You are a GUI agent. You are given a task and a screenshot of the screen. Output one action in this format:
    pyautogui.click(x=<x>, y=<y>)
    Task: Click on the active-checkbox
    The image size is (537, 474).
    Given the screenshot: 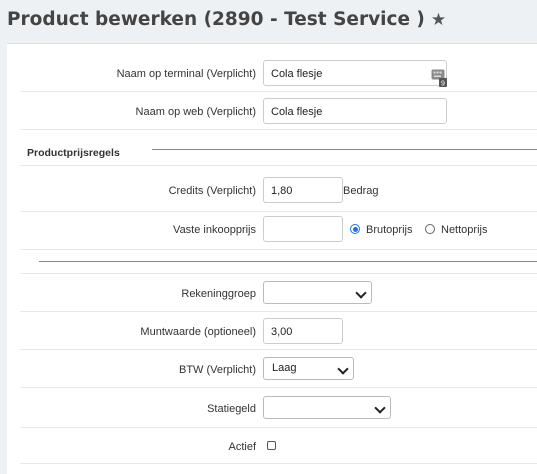 What is the action you would take?
    pyautogui.click(x=271, y=445)
    